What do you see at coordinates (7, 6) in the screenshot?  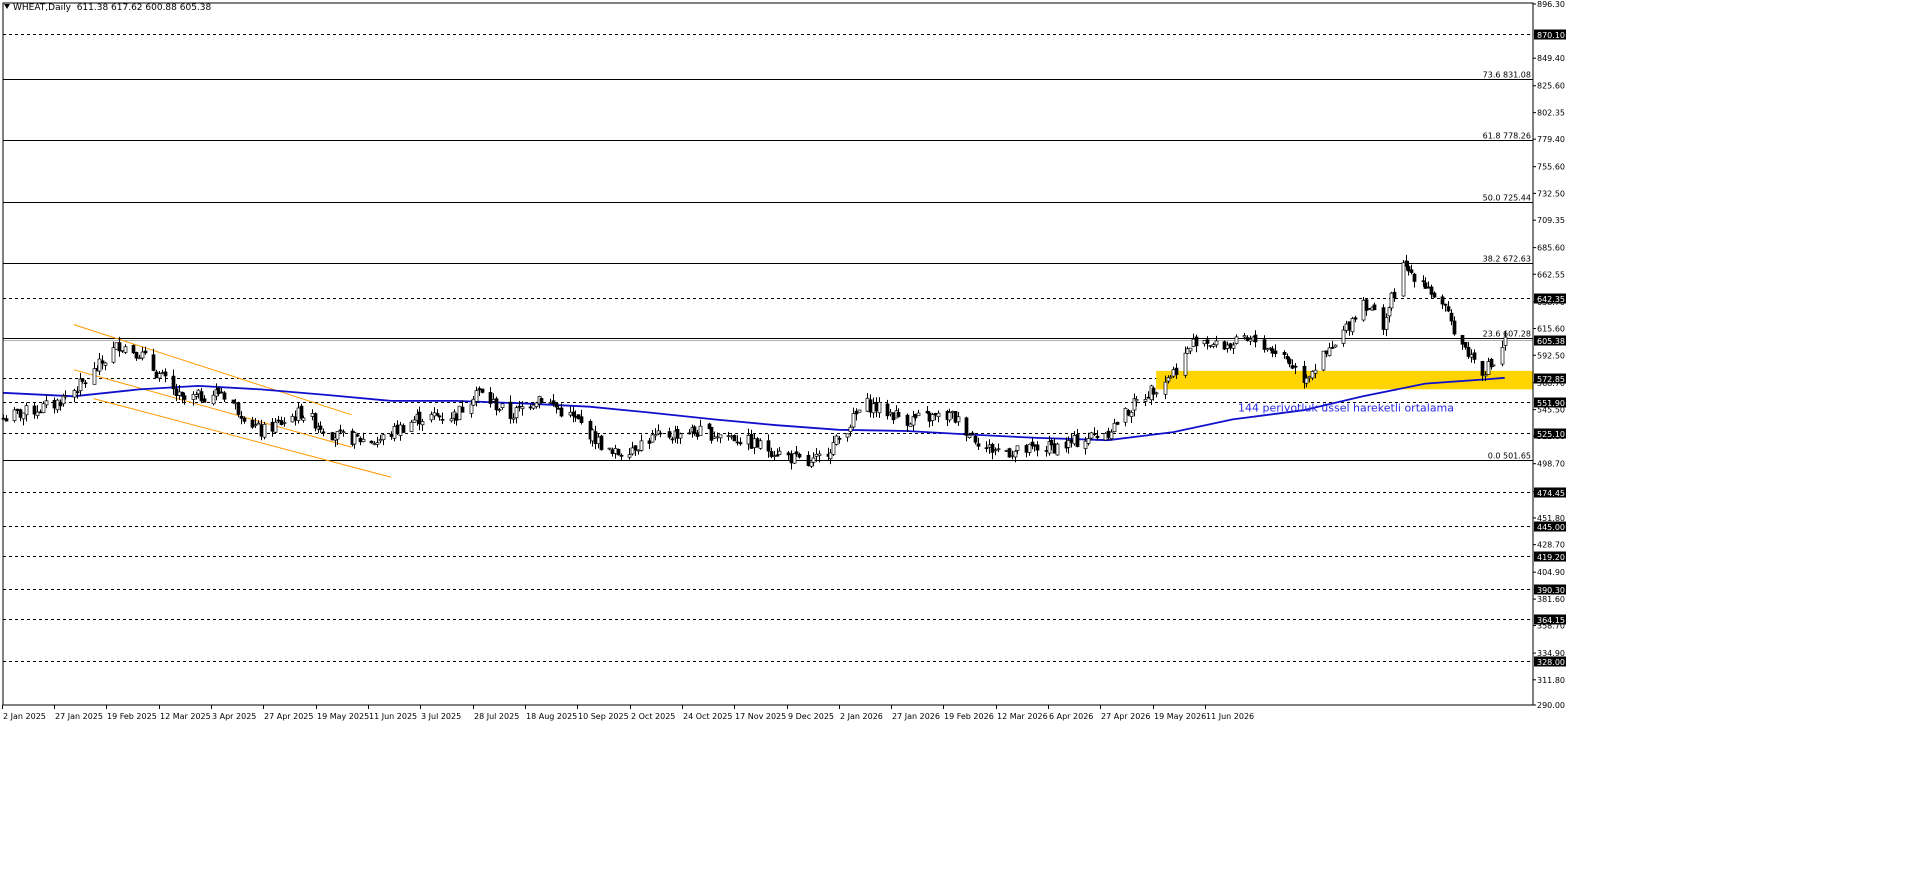 I see `collapse-triangle-icon` at bounding box center [7, 6].